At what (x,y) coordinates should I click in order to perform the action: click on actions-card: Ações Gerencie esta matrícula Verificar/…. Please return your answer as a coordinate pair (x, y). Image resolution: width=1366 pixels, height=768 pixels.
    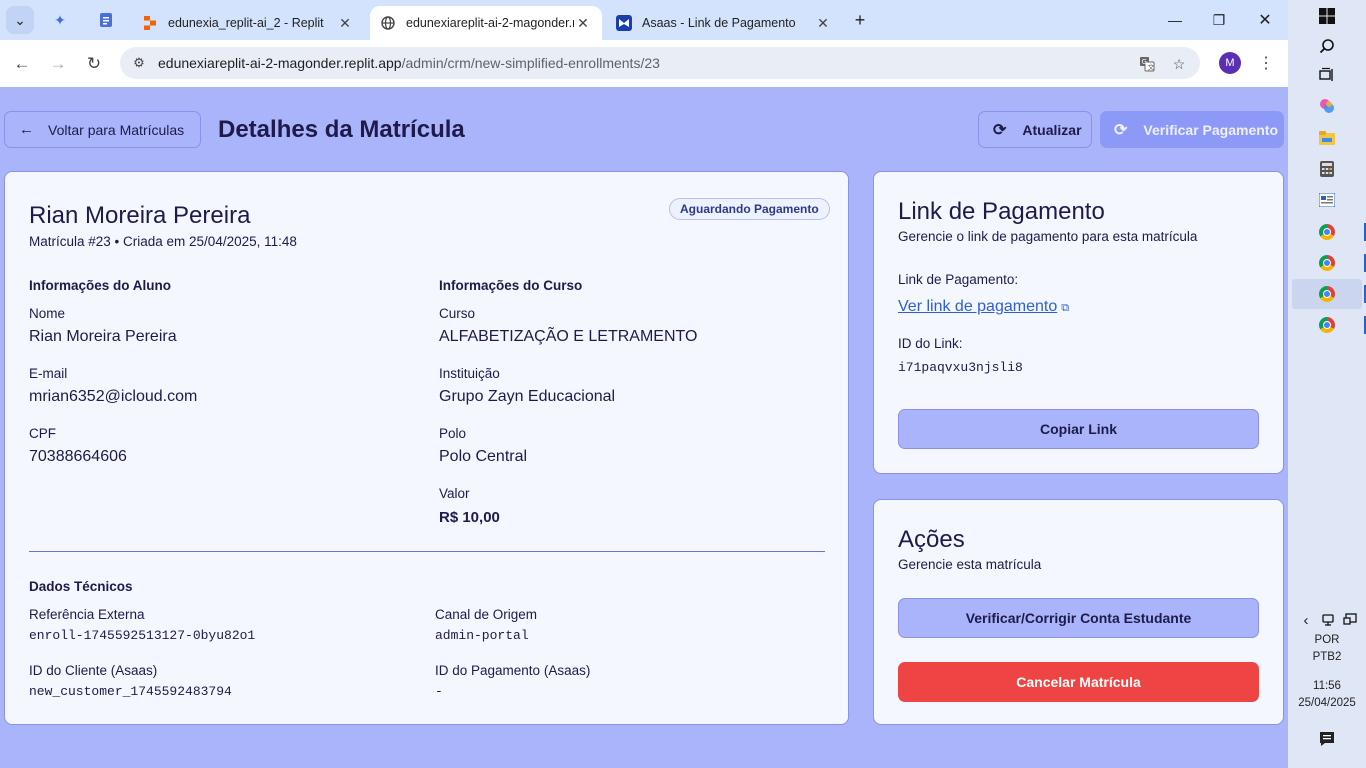
    Looking at the image, I should click on (1078, 612).